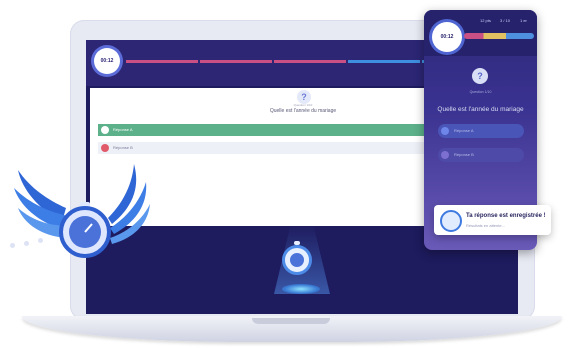  Describe the element at coordinates (480, 109) in the screenshot. I see `phone-question-text: Quelle est l'année du mariage` at that location.